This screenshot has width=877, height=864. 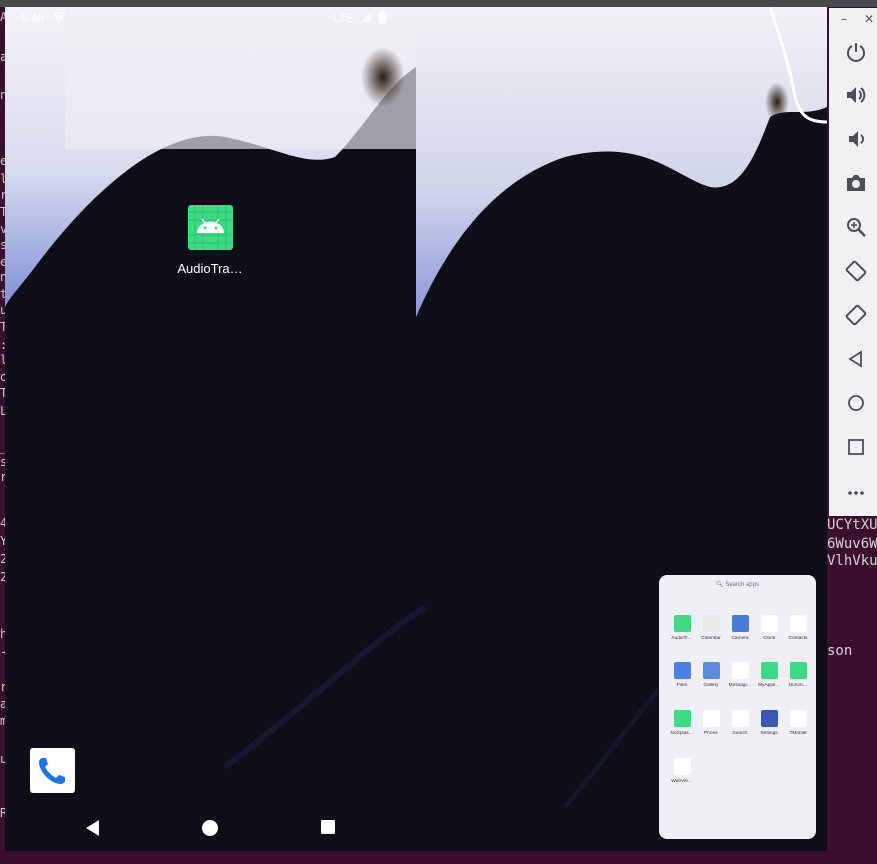 I want to click on drawer-app-label: Contacts, so click(x=798, y=638).